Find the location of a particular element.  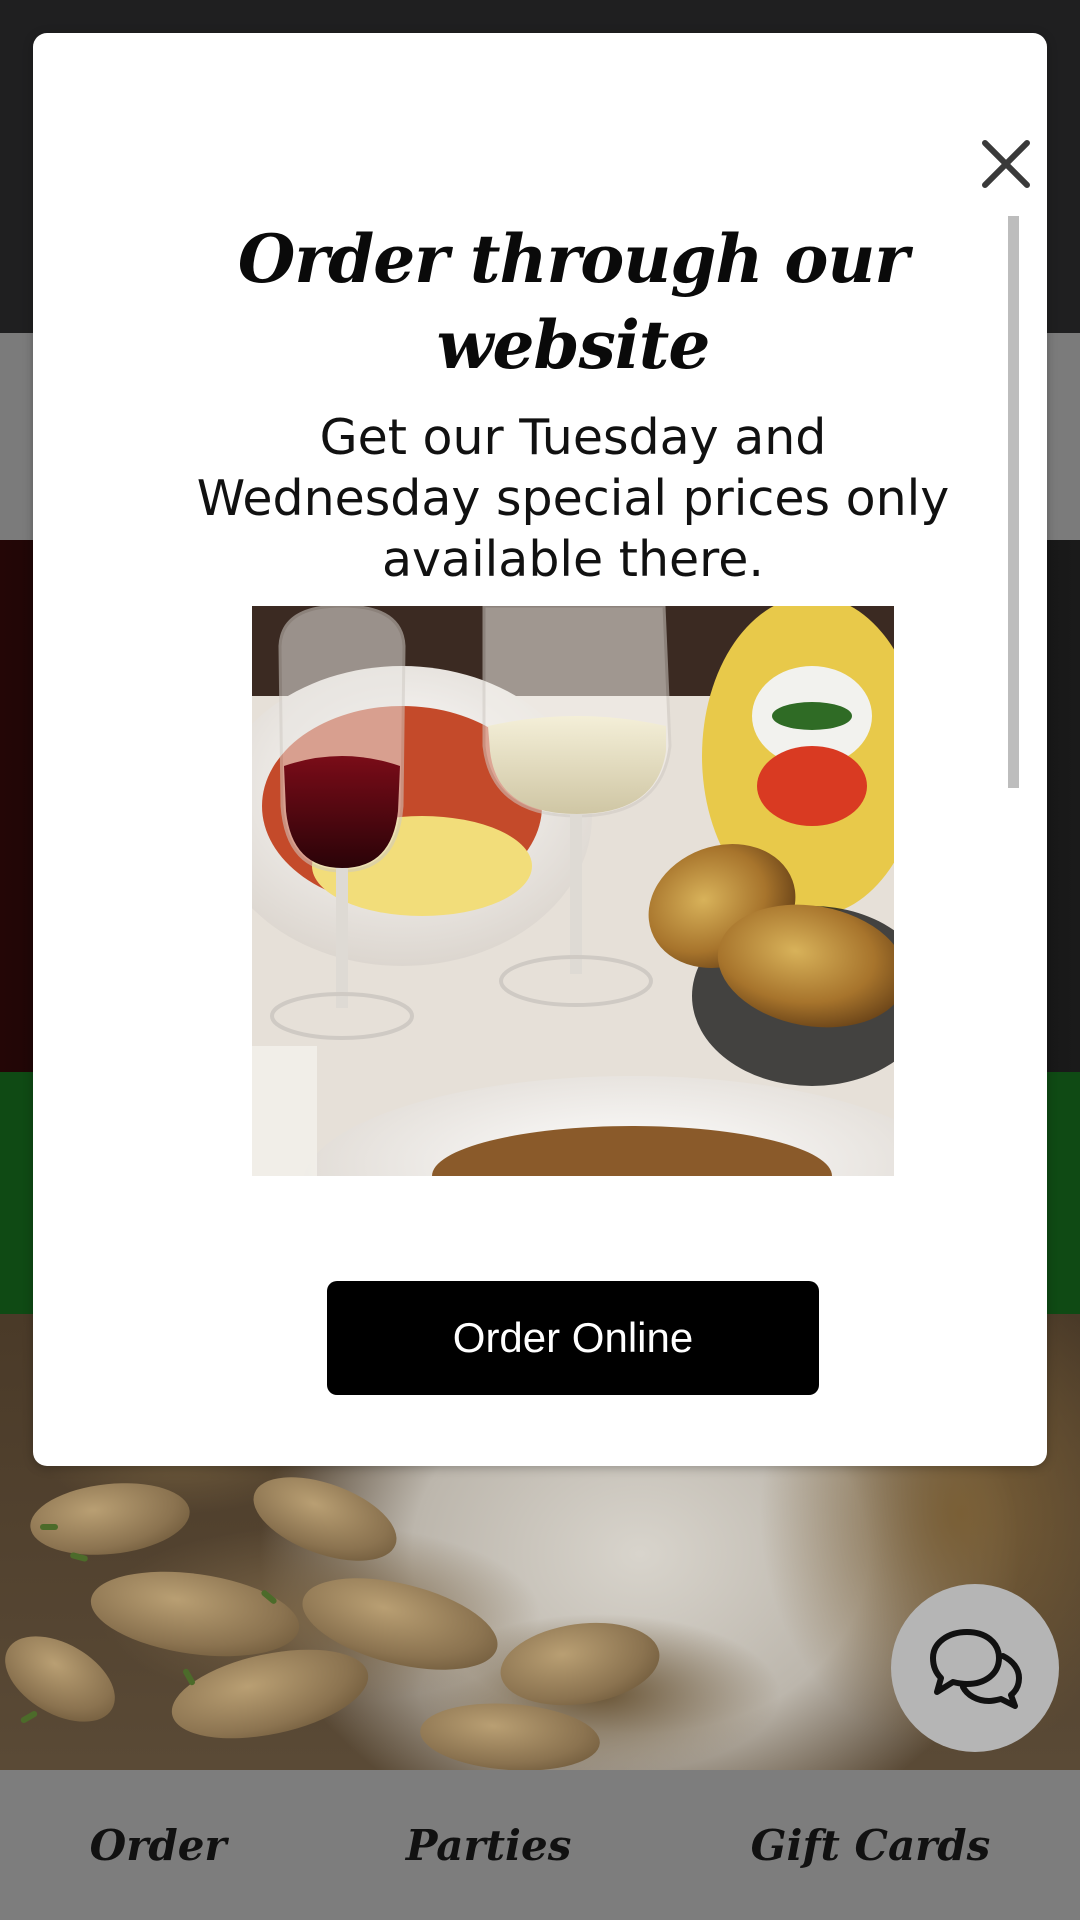

bottom-nav: Order Parties Gift Cards is located at coordinates (540, 1845).